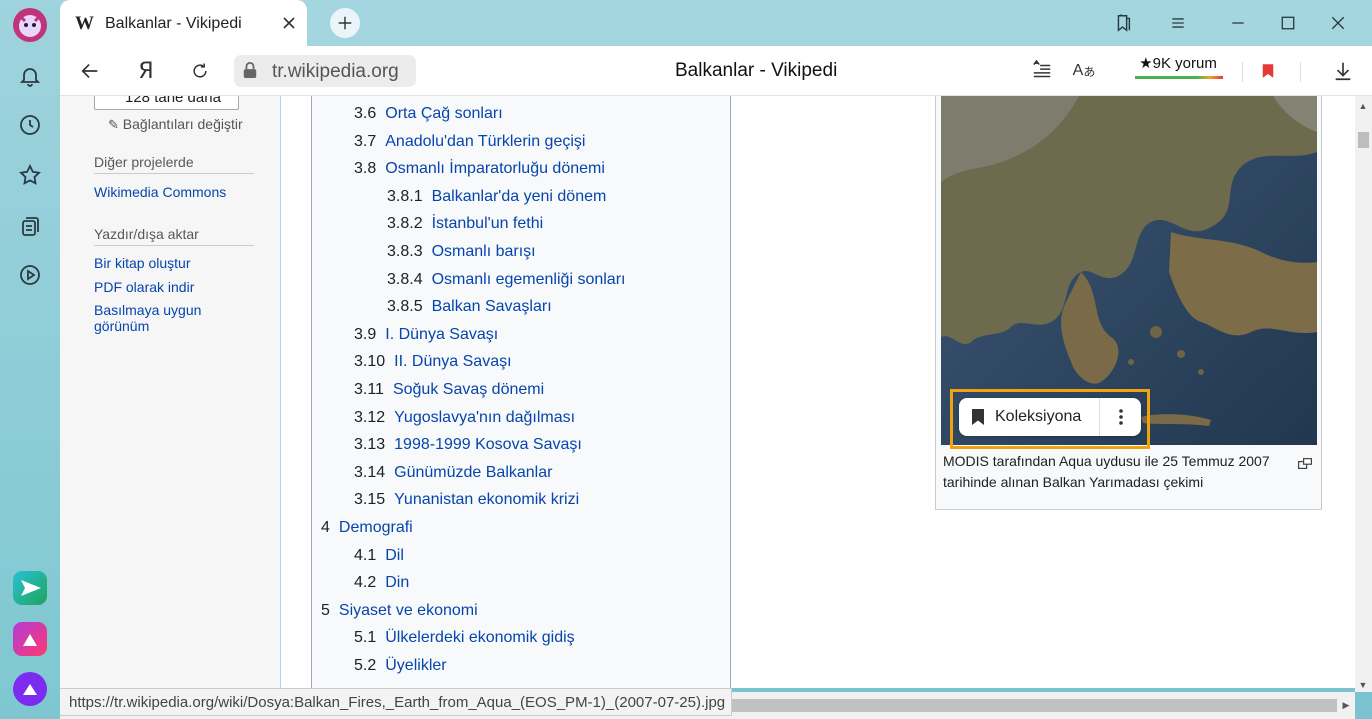 The width and height of the screenshot is (1372, 719). What do you see at coordinates (345, 23) in the screenshot?
I see `new-tab-button` at bounding box center [345, 23].